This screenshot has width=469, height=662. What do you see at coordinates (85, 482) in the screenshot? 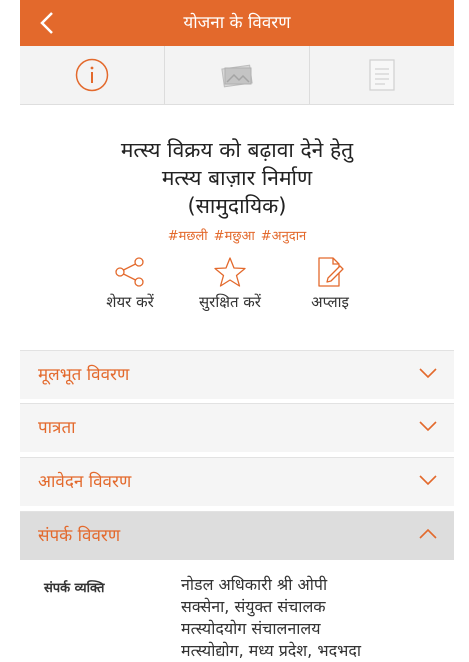
I see `accordion-label: आवेदन विवरण` at bounding box center [85, 482].